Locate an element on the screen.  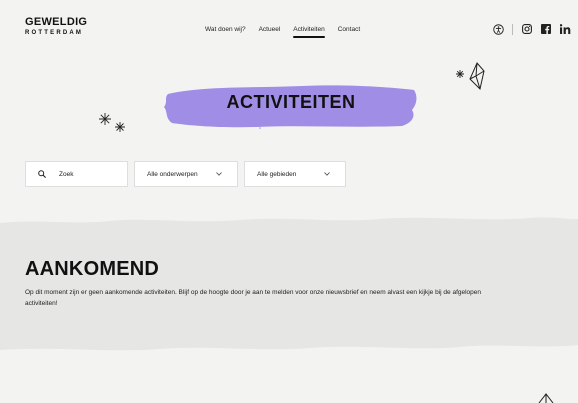
site-logo: GEWELDIG ROTTERDAM is located at coordinates (56, 26).